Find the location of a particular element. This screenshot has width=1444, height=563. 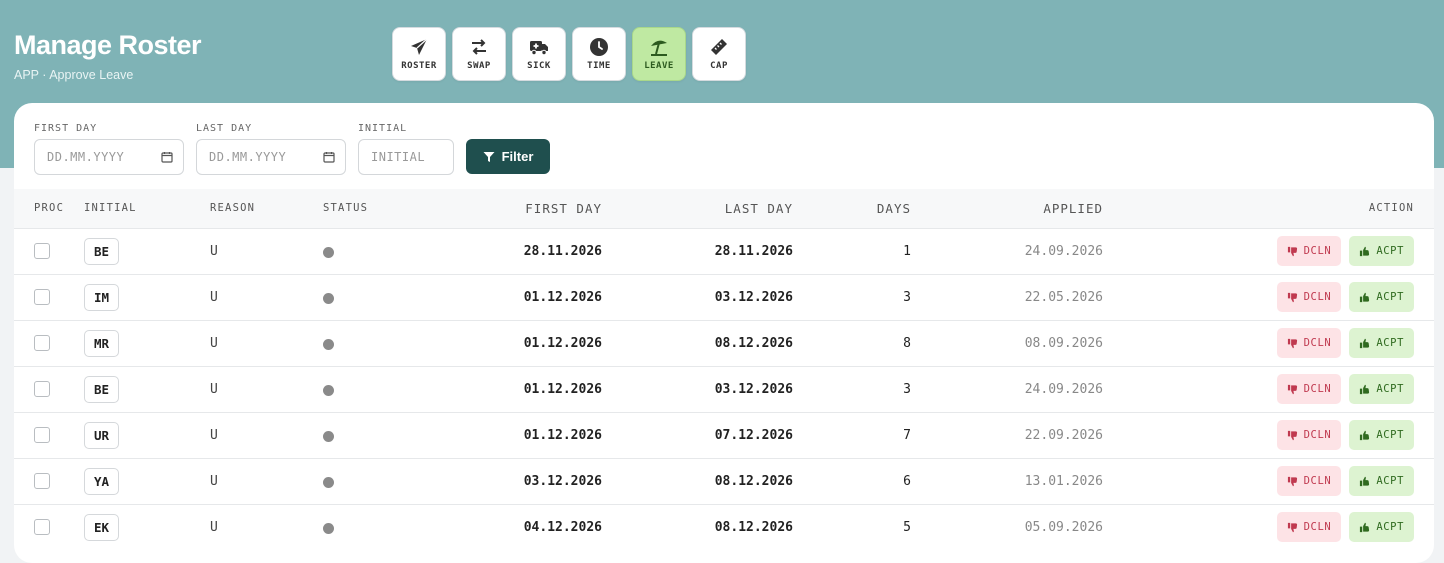

days-cell: 7 is located at coordinates (907, 435).